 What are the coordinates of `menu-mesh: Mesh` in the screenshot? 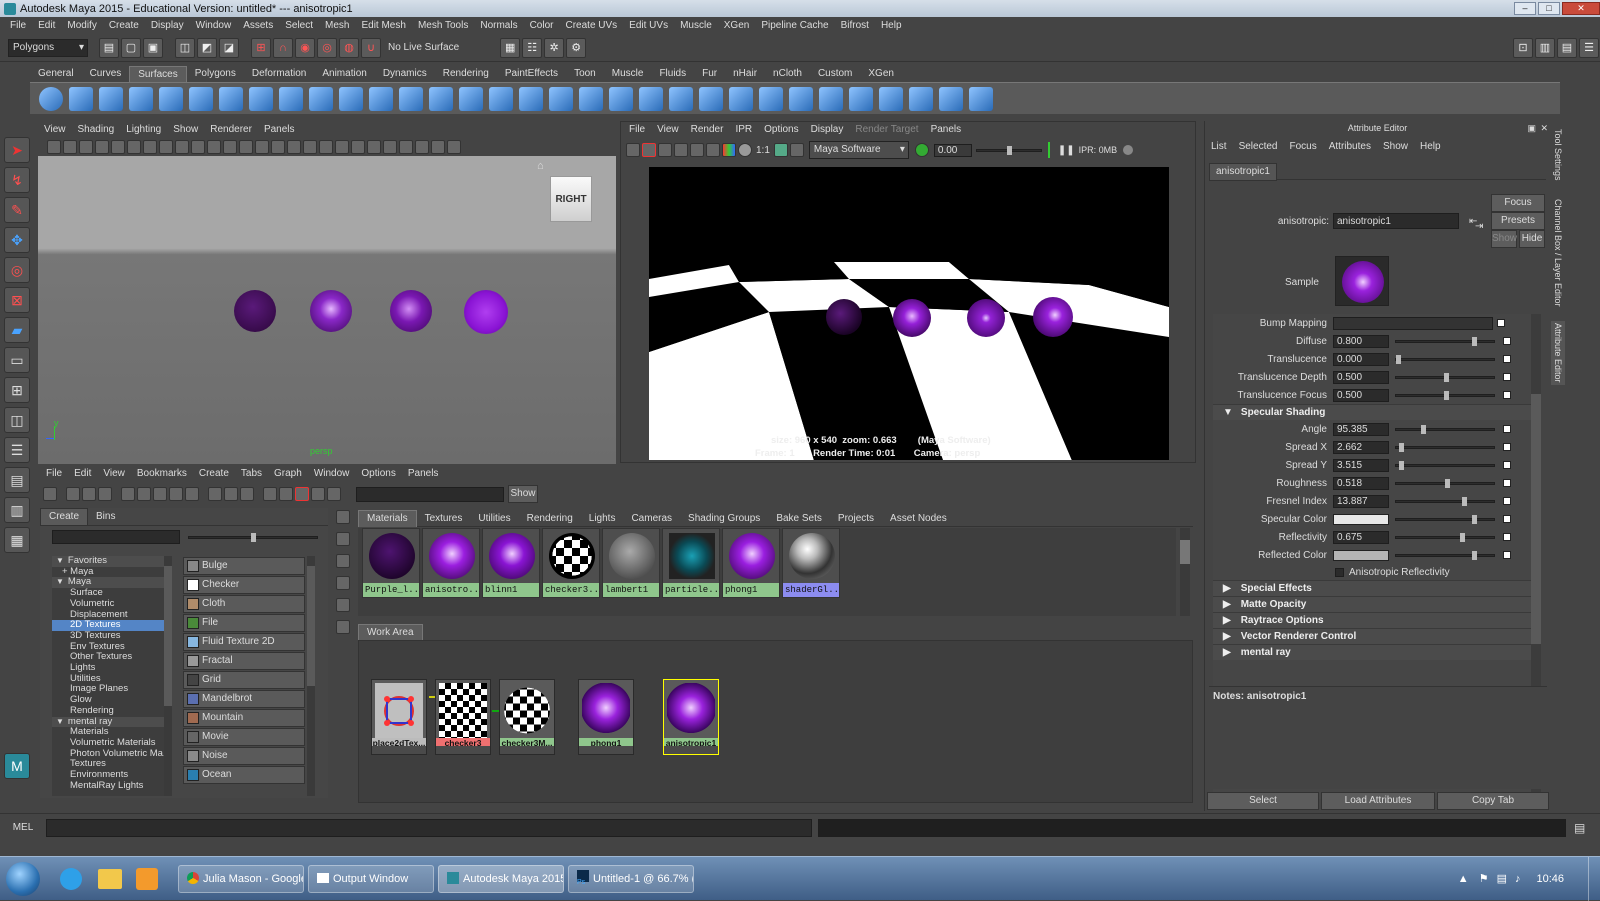 It's located at (337, 25).